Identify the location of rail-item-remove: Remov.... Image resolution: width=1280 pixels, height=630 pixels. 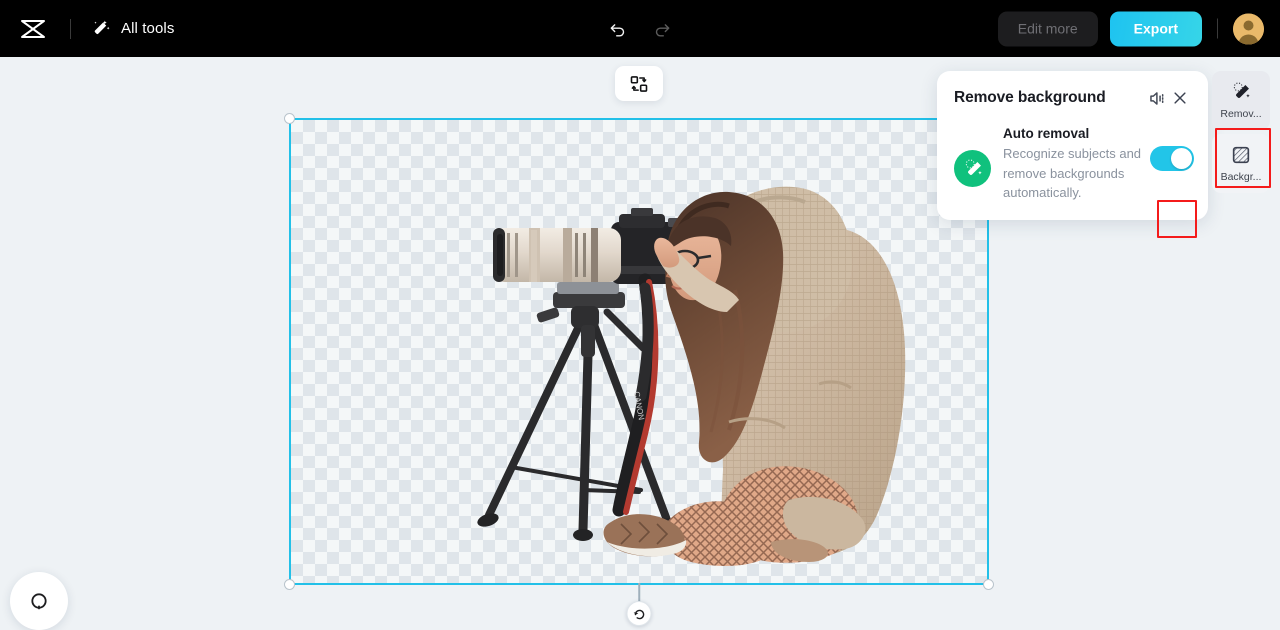
(1241, 100).